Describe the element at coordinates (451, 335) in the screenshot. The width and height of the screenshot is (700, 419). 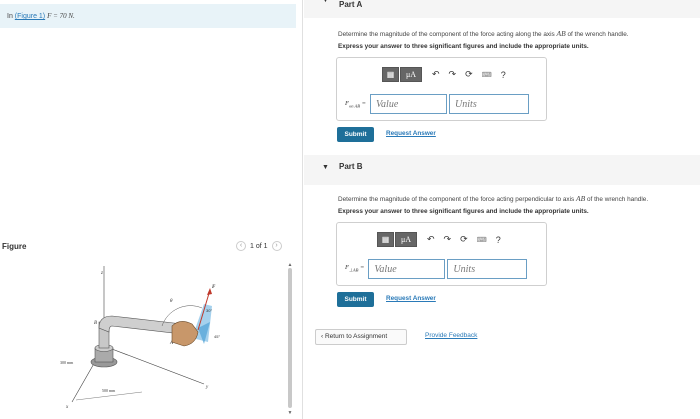
I see `provide-feedback-link: Provide Feedback` at that location.